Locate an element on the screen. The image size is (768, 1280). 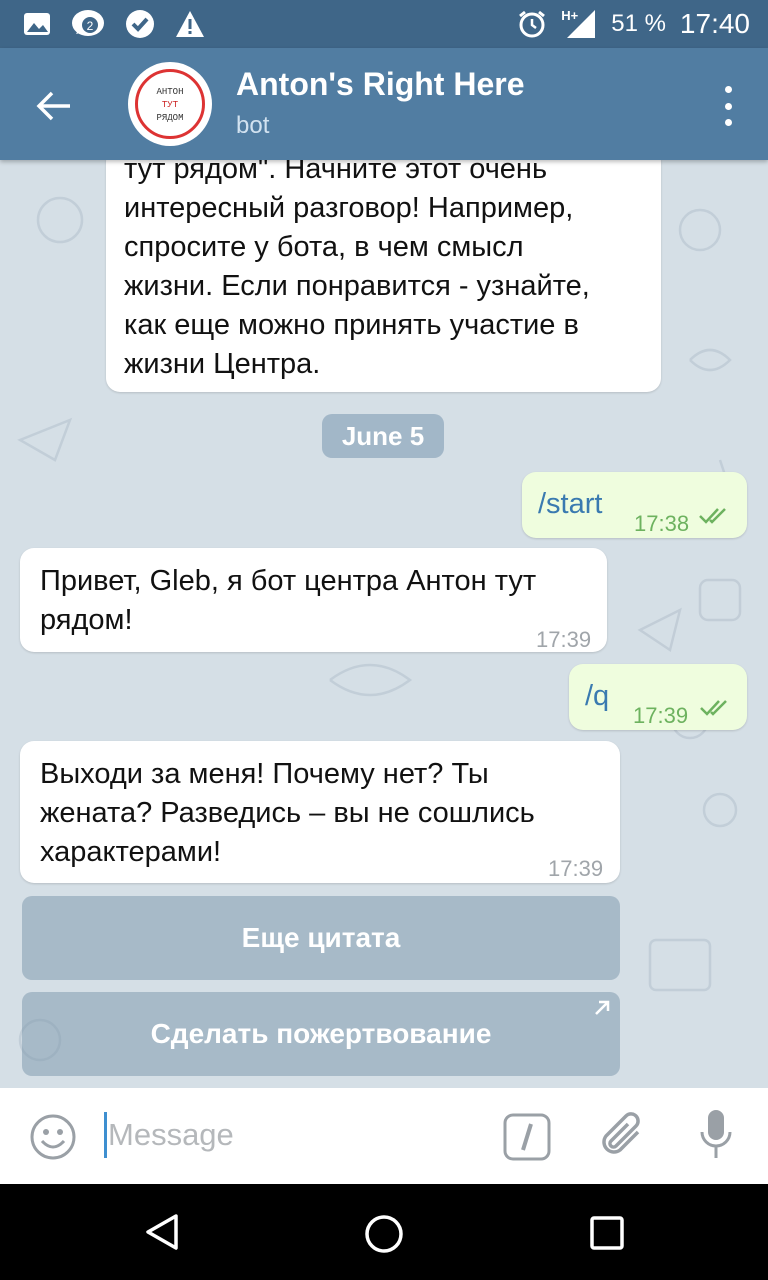
text-cursor is located at coordinates (105, 1135).